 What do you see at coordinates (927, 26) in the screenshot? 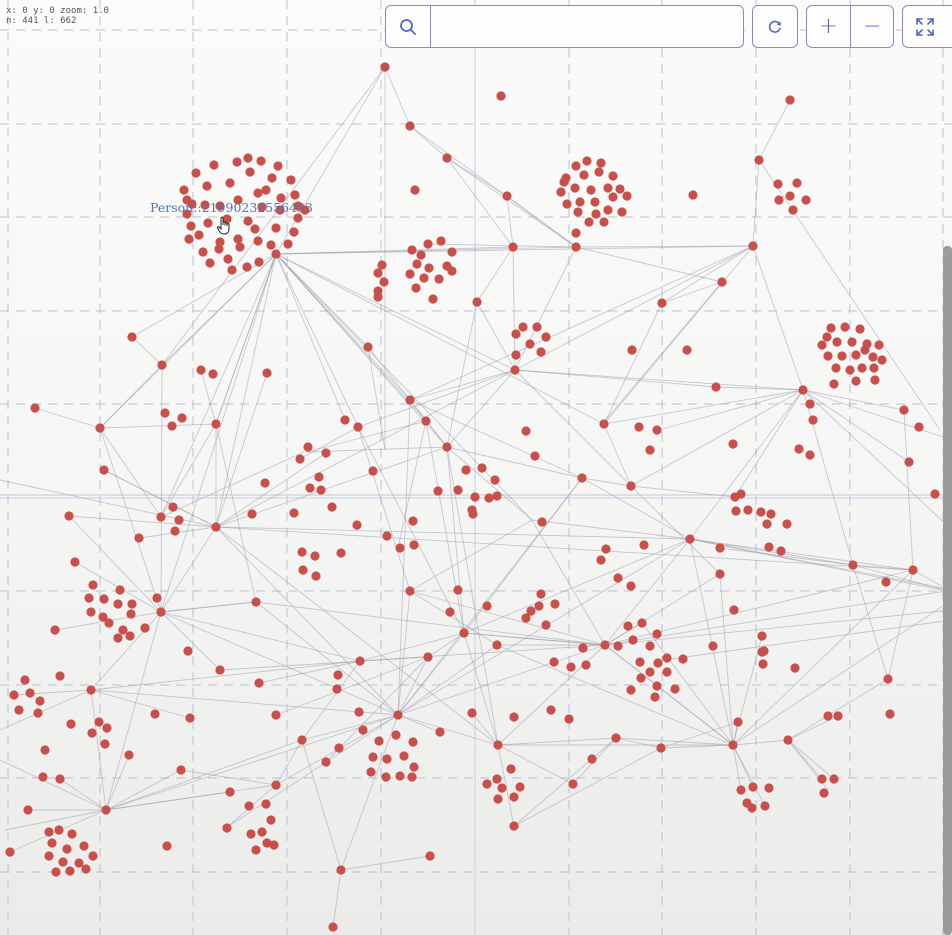
I see `fullscreen-button` at bounding box center [927, 26].